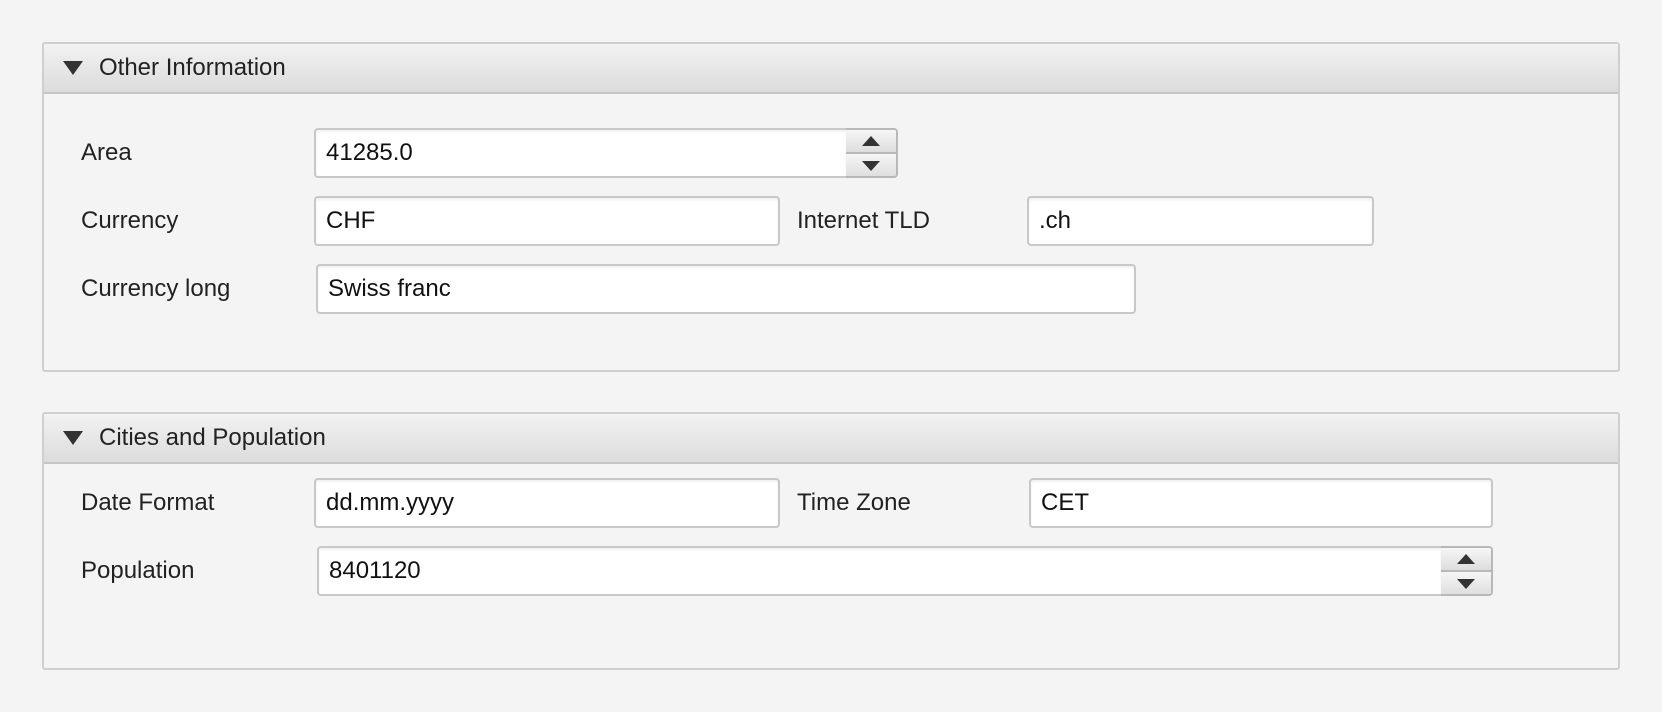  I want to click on population-label: Population, so click(138, 570).